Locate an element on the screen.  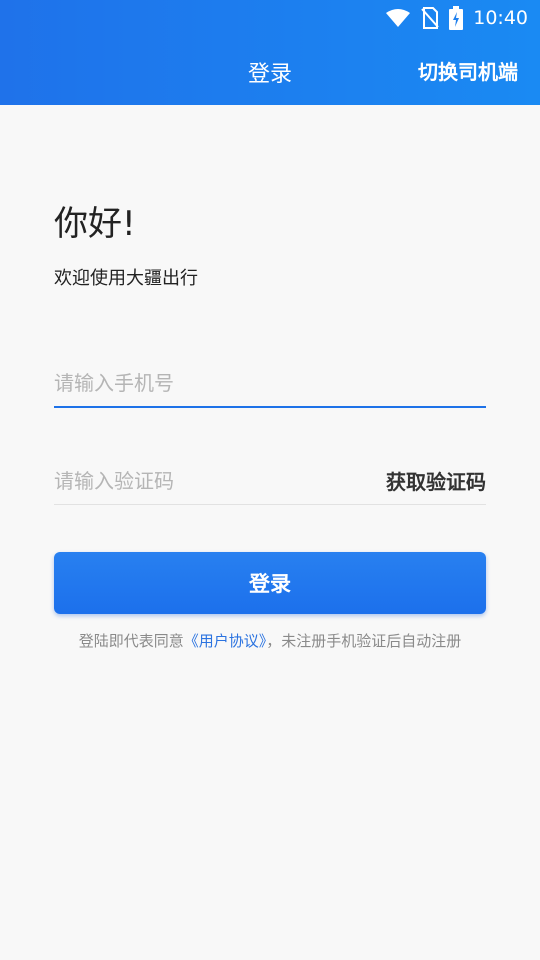
agreement-suffix: ，未注册手机验证后自动注册 is located at coordinates (364, 641).